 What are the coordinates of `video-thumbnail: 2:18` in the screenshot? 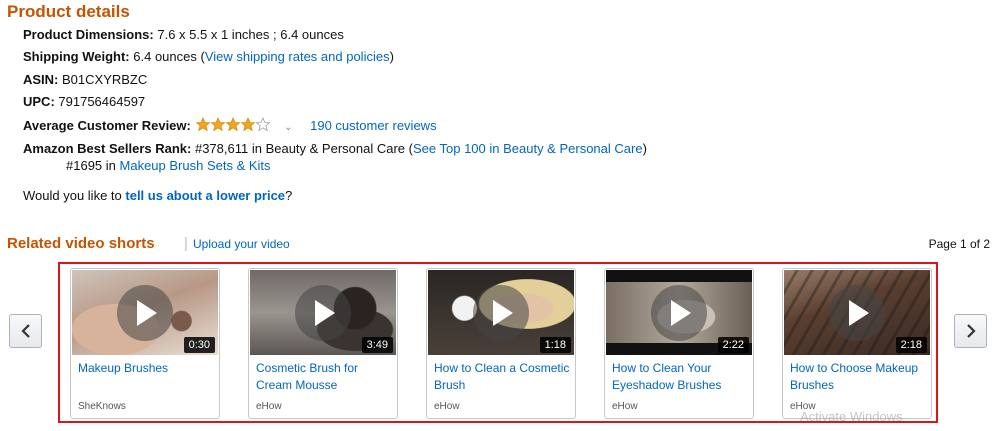 It's located at (857, 312).